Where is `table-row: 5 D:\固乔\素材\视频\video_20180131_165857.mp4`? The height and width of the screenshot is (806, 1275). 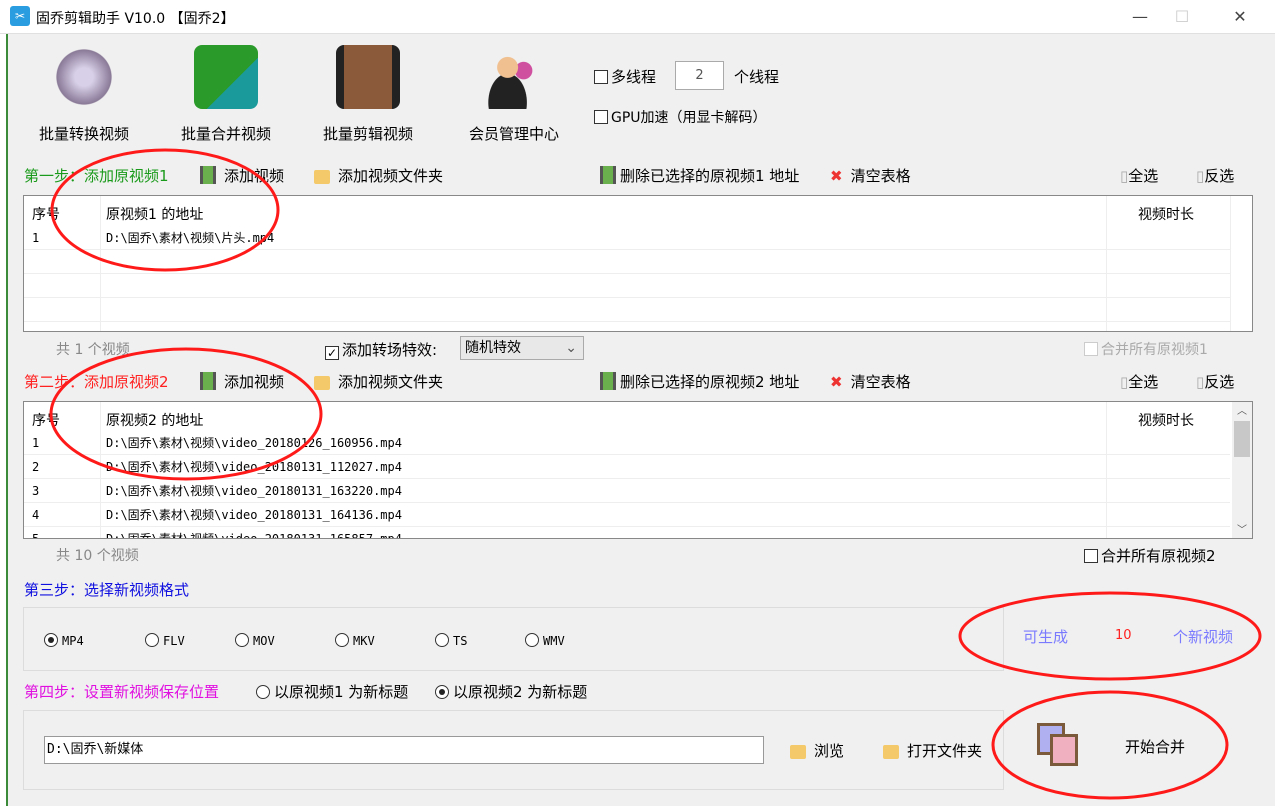
table-row: 5 D:\固乔\素材\视频\video_20180131_165857.mp4 is located at coordinates (627, 533).